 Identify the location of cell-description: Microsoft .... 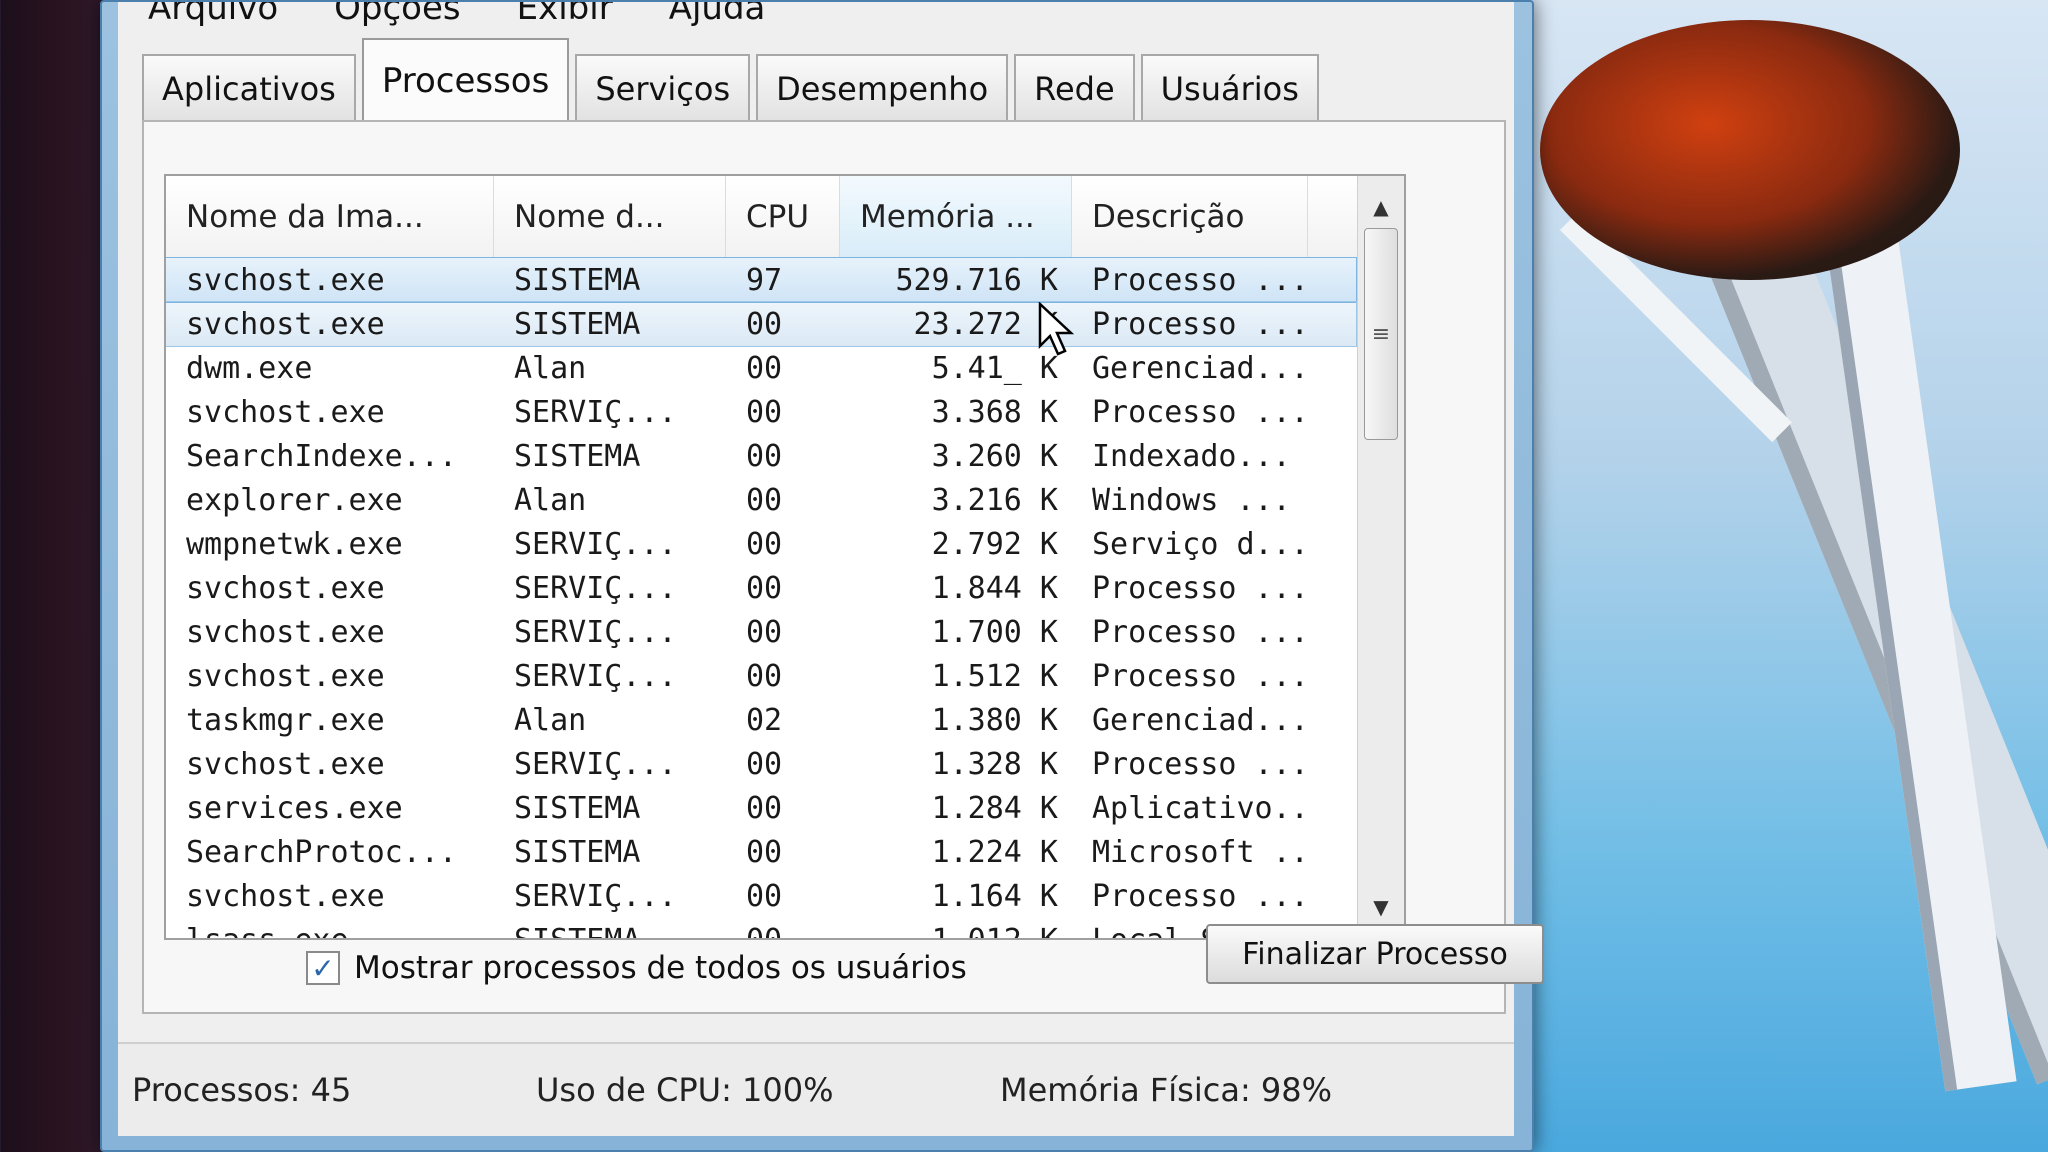
(1200, 852).